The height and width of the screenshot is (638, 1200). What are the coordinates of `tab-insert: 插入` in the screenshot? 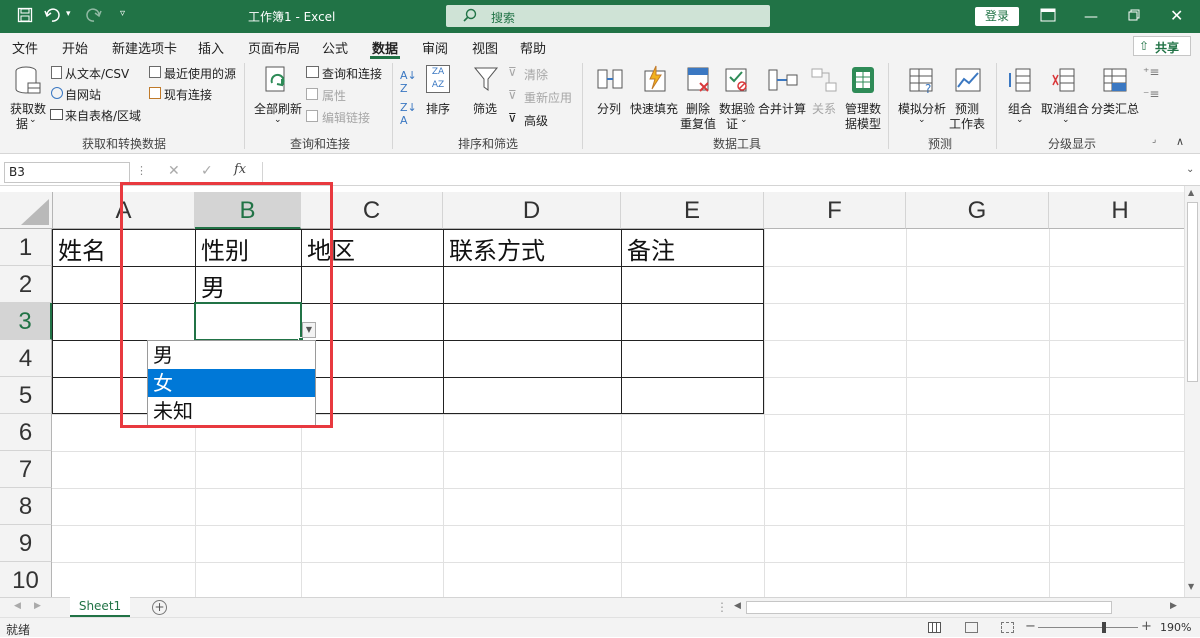 It's located at (211, 47).